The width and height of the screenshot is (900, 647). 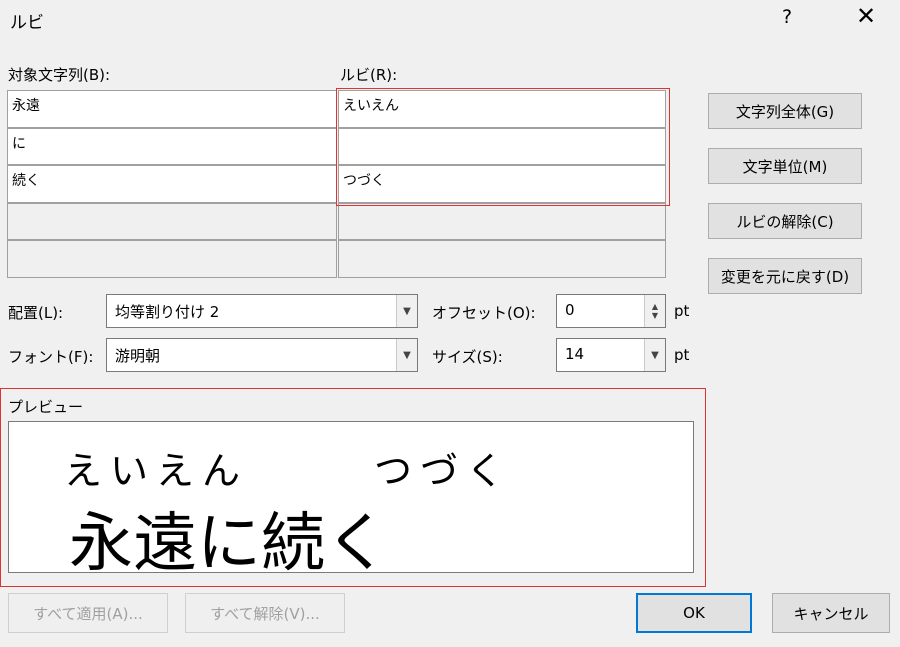 I want to click on target-cell-1: 永遠, so click(x=172, y=109).